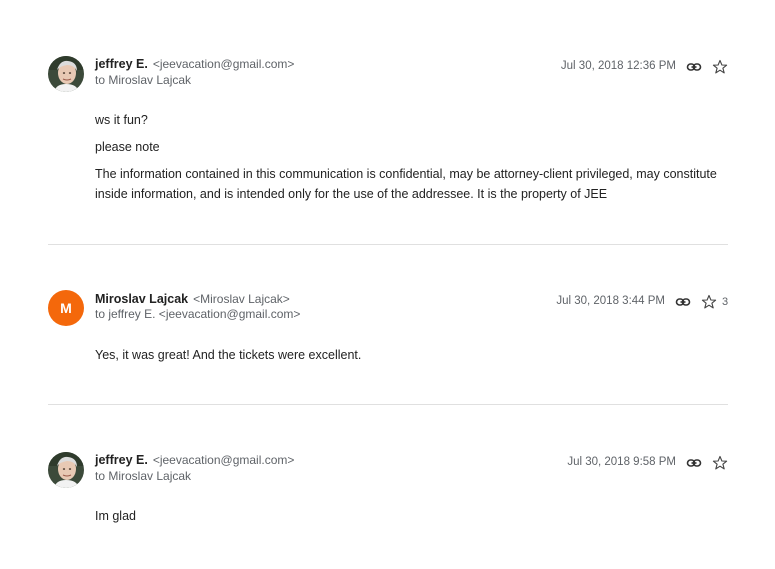  I want to click on recipient-line: to jeffrey E. <jeevacation@gmail.com>, so click(197, 314).